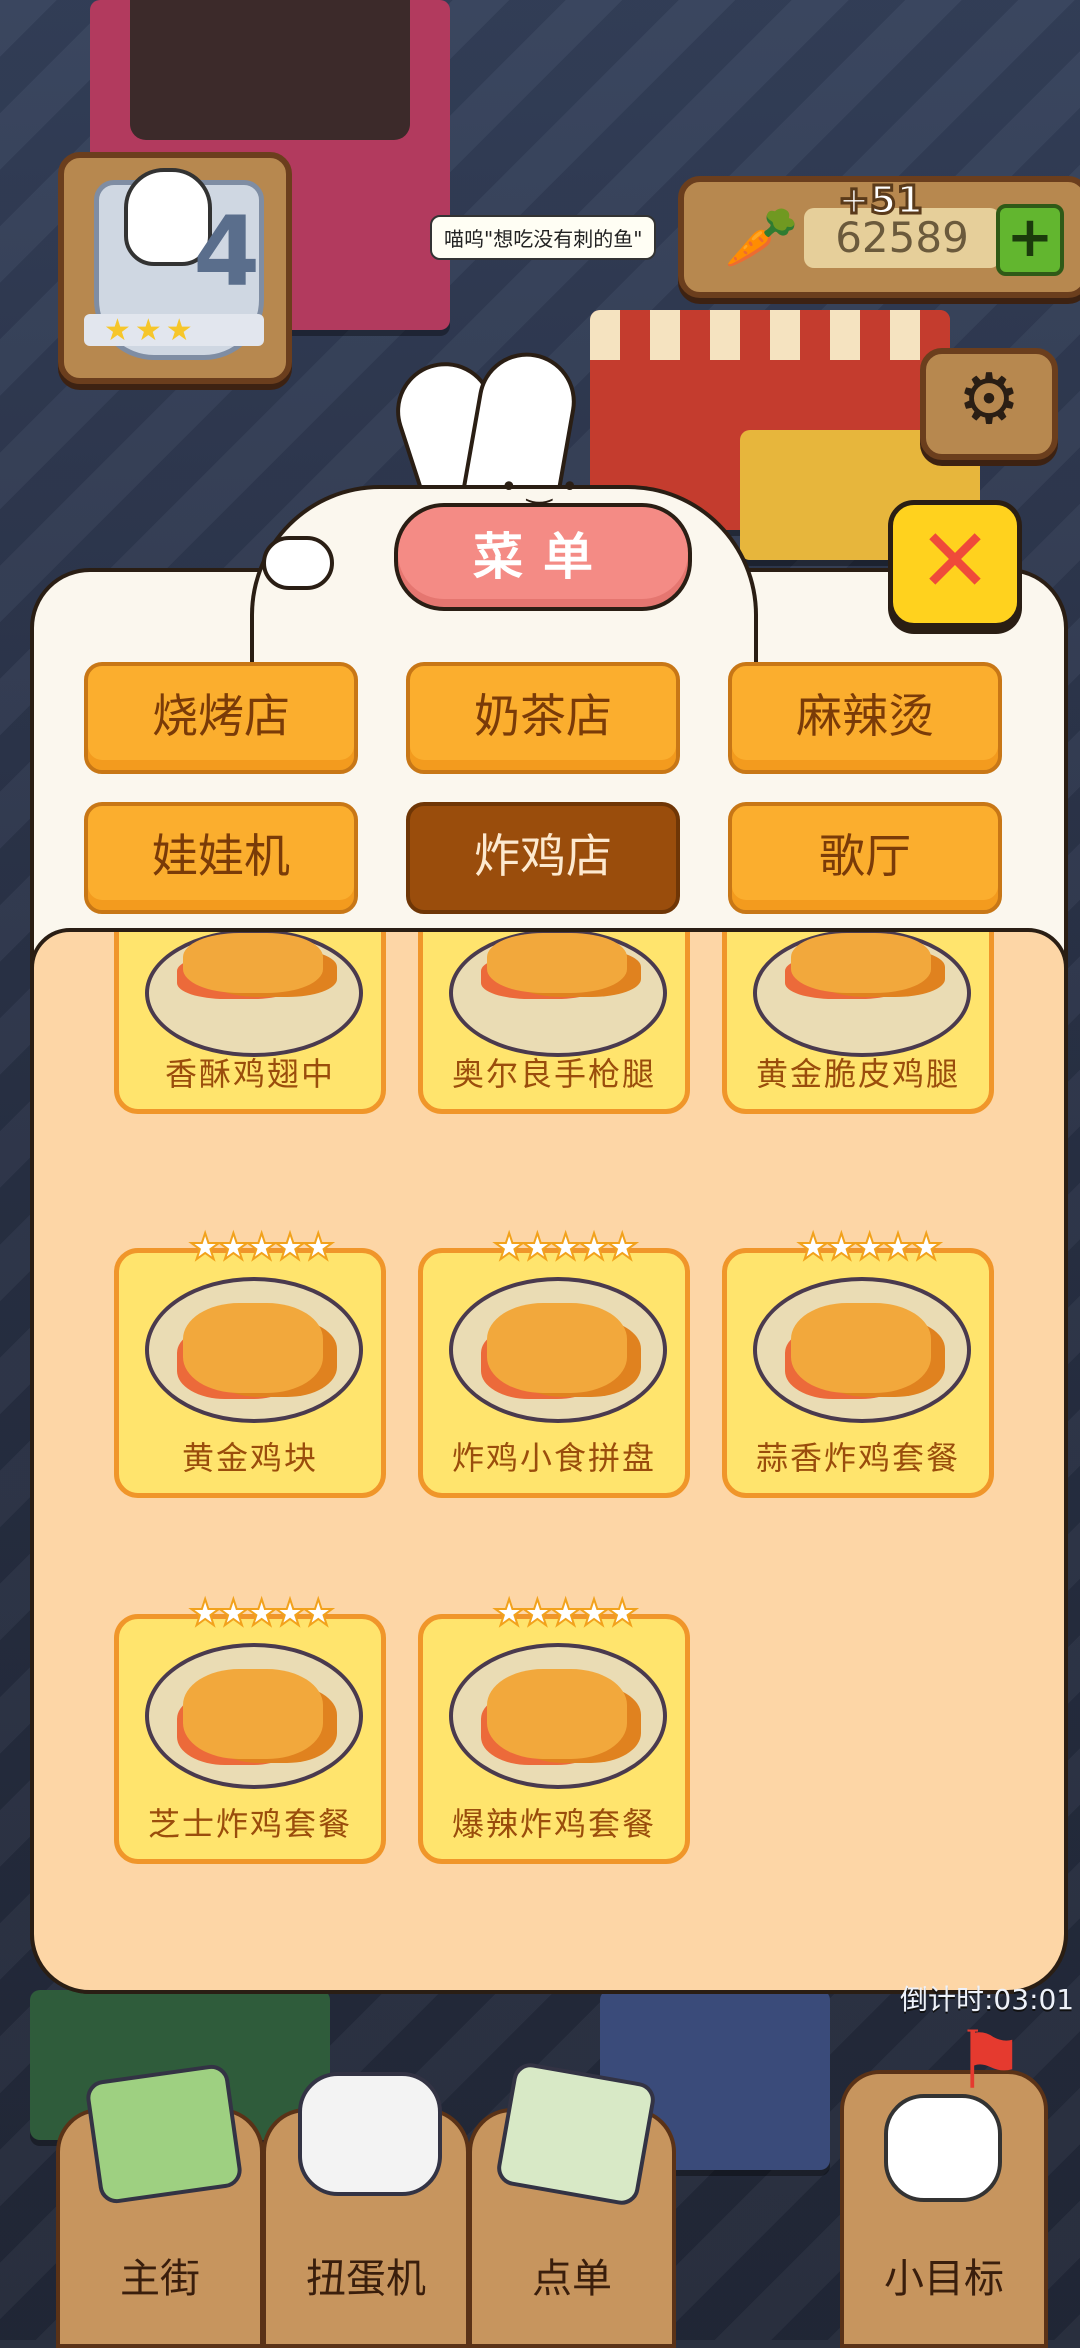 The width and height of the screenshot is (1080, 2348). What do you see at coordinates (226, 252) in the screenshot?
I see `level-number: 4` at bounding box center [226, 252].